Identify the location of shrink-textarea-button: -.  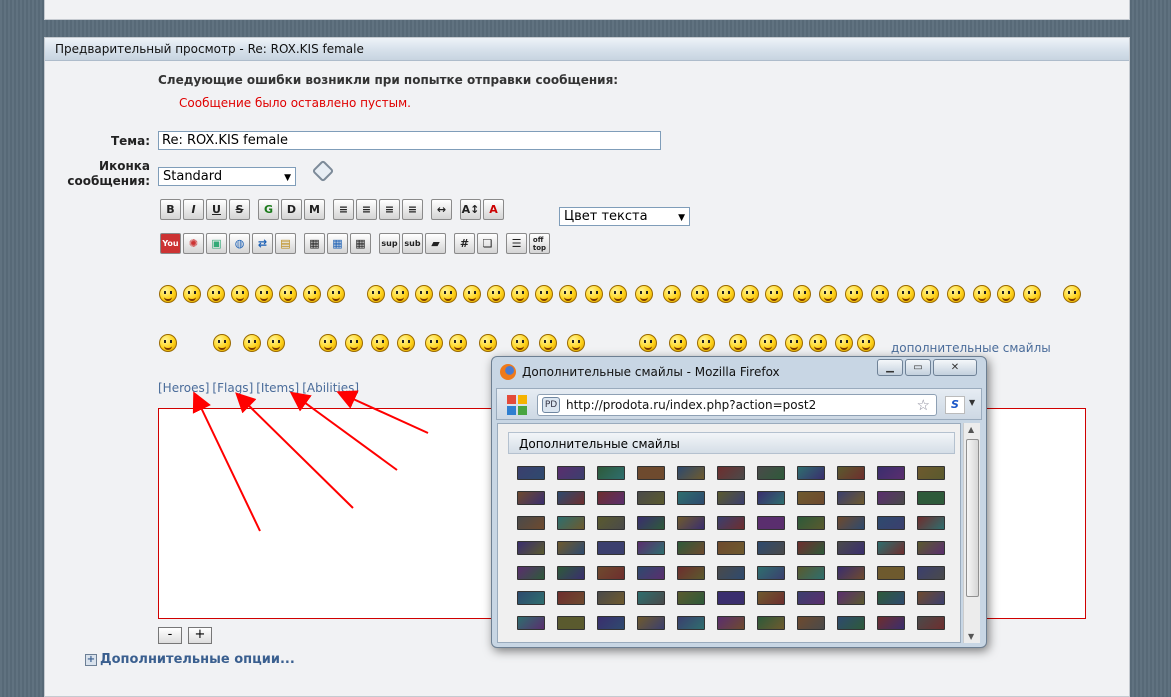
(170, 635).